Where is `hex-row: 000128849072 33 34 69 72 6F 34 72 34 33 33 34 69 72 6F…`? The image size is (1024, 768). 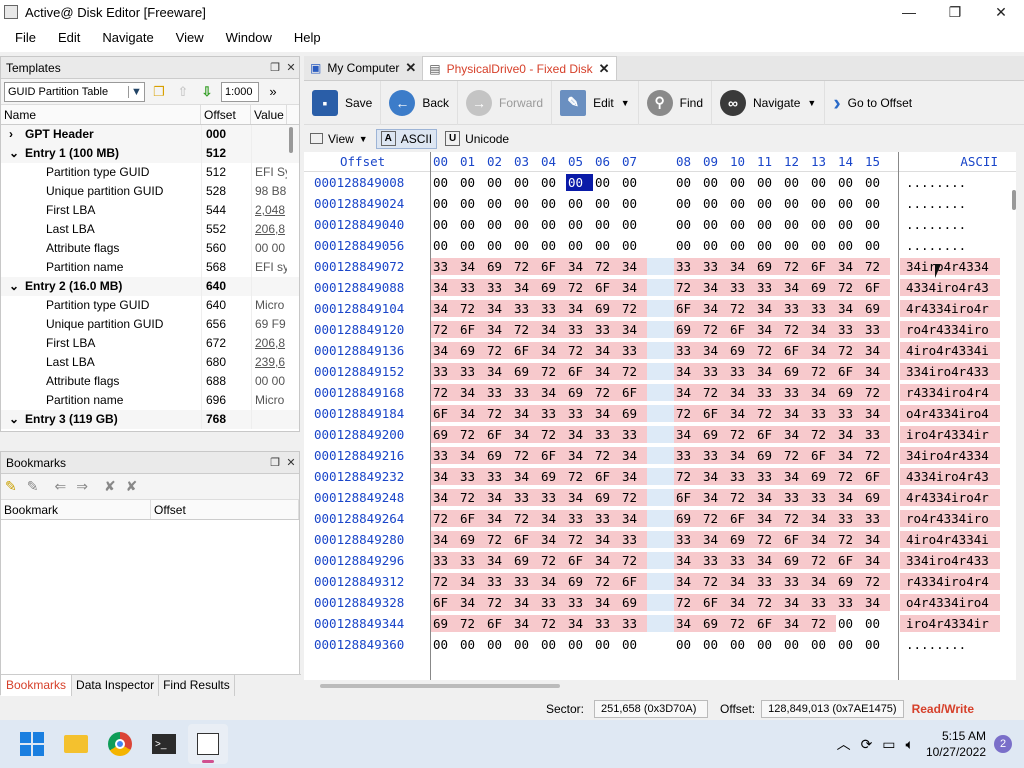
hex-row: 000128849072 33 34 69 72 6F 34 72 34 33 33 34 69 72 6F… is located at coordinates (660, 266).